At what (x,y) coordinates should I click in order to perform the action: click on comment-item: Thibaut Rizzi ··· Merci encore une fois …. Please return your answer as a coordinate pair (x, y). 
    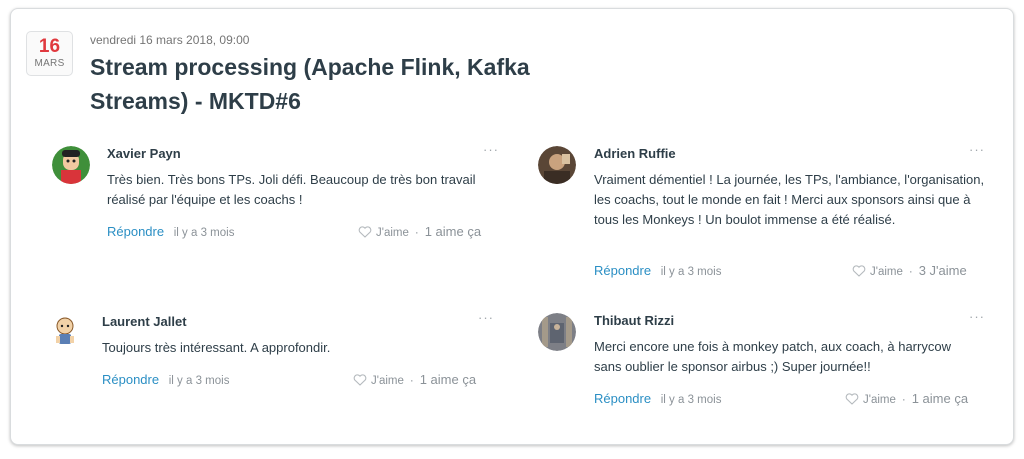
    Looking at the image, I should click on (761, 361).